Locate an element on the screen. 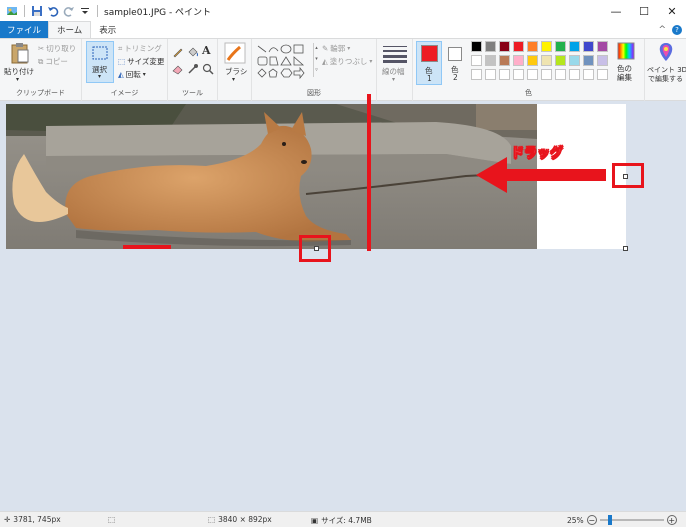 This screenshot has height=527, width=686. image-size: ⬚ 3840 × 892px is located at coordinates (240, 519).